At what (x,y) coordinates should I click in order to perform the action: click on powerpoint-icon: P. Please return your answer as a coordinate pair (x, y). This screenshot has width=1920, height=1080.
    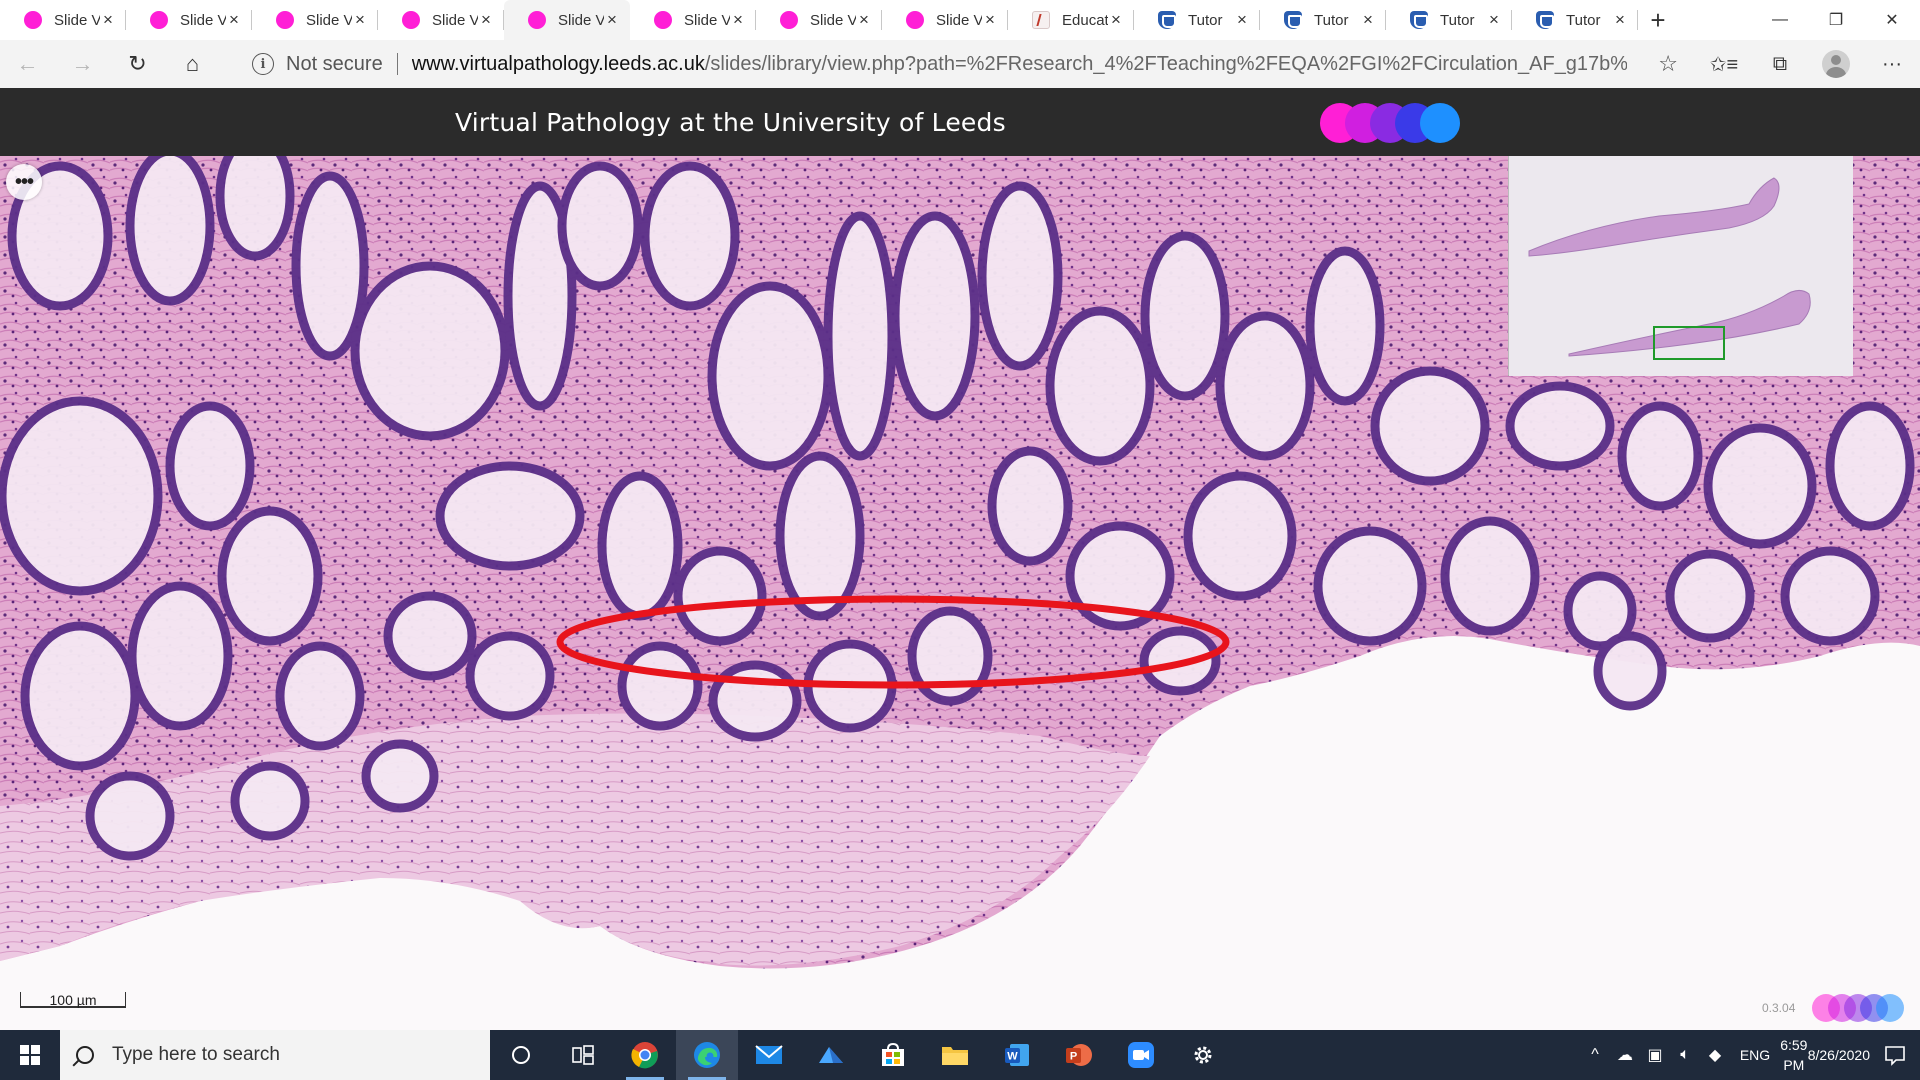
    Looking at the image, I should click on (1079, 1055).